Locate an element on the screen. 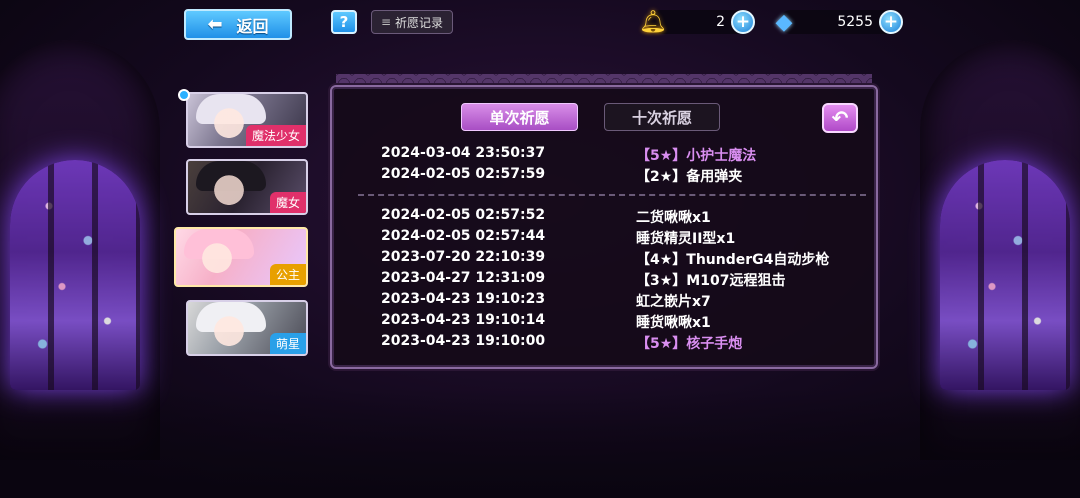 This screenshot has width=1080, height=498. records-divider is located at coordinates (612, 195).